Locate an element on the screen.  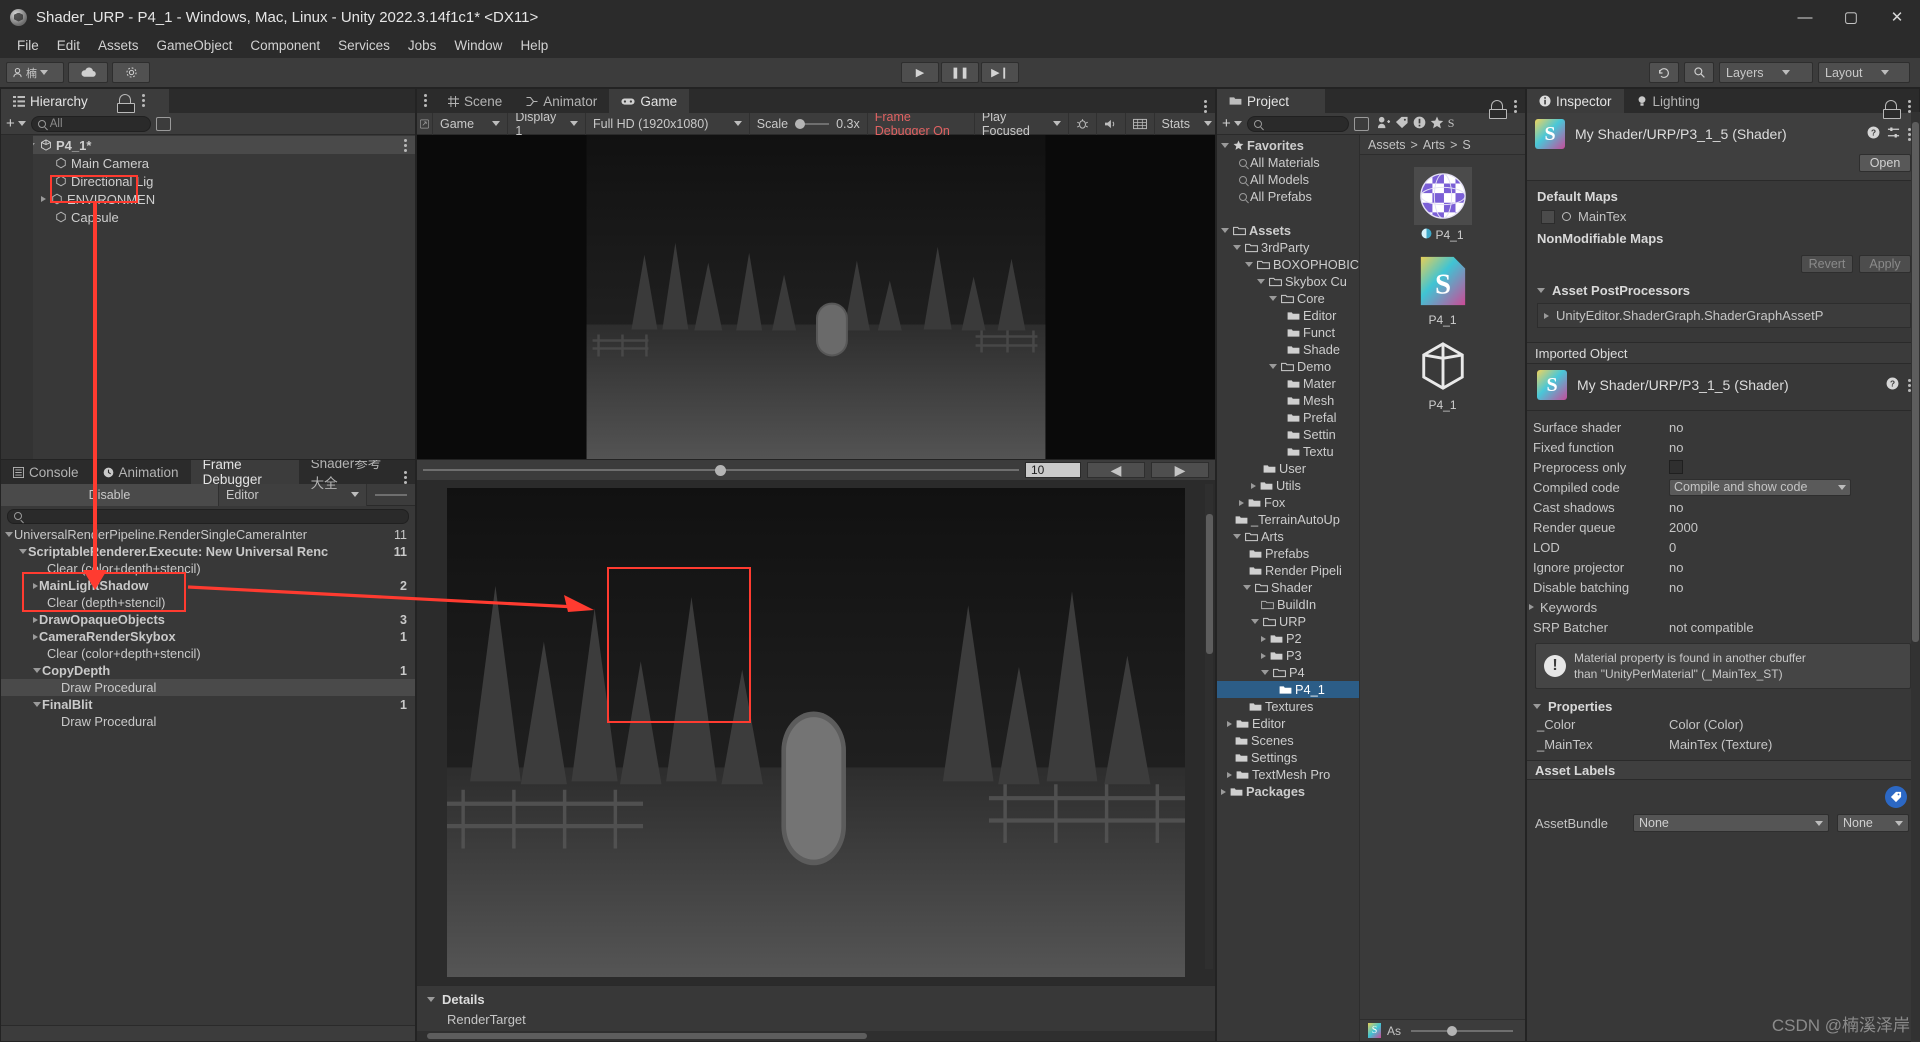
project-row-scenes: Scenes is located at coordinates (1288, 740).